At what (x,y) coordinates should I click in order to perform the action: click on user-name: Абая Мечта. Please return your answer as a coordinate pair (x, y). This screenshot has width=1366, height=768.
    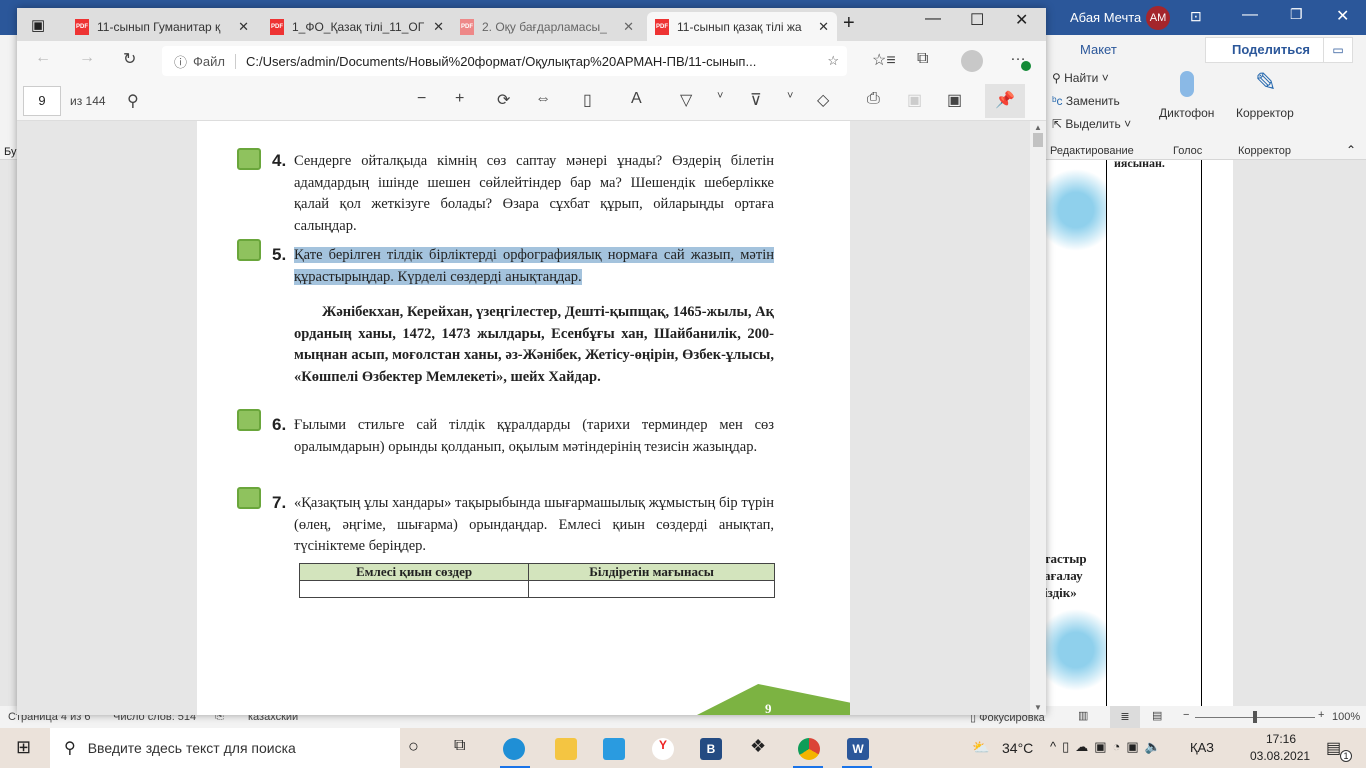
    Looking at the image, I should click on (1106, 17).